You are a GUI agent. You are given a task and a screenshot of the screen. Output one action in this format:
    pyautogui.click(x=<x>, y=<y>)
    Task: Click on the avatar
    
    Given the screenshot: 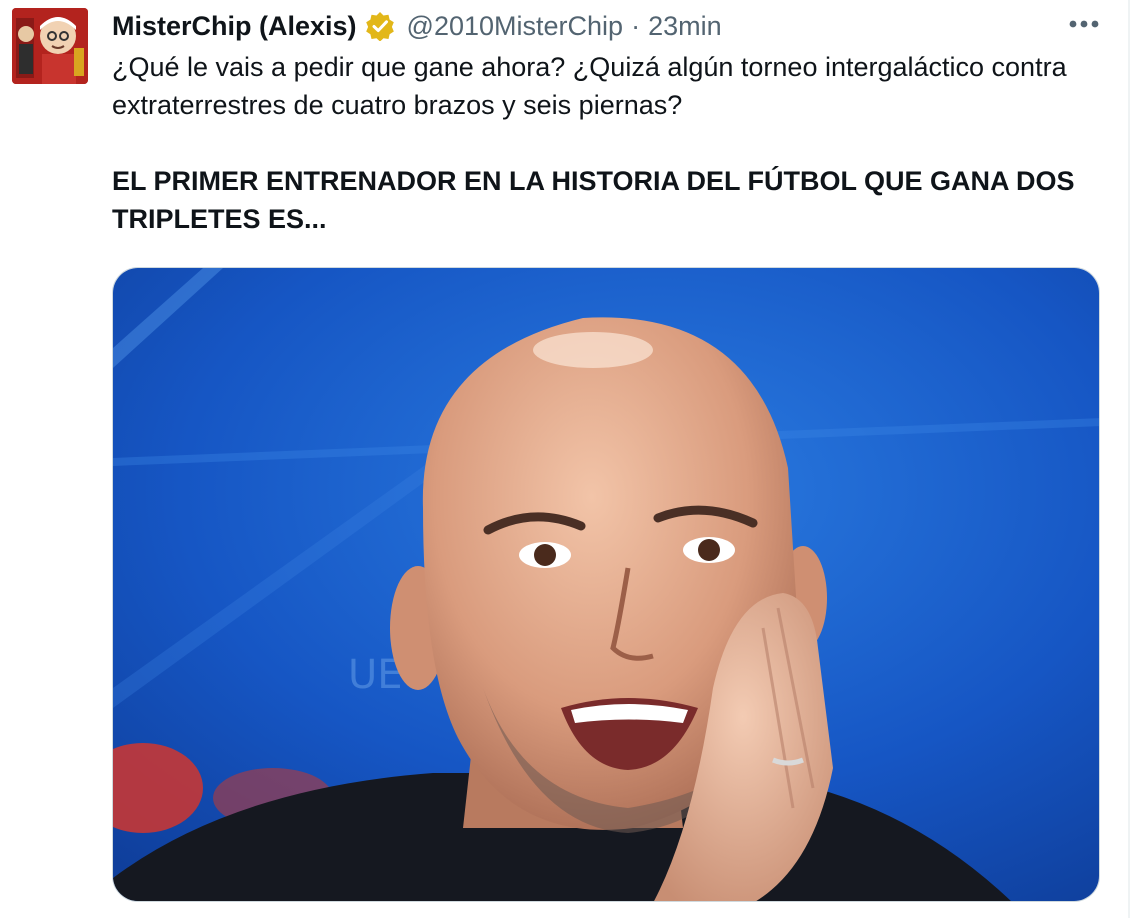 What is the action you would take?
    pyautogui.click(x=50, y=46)
    